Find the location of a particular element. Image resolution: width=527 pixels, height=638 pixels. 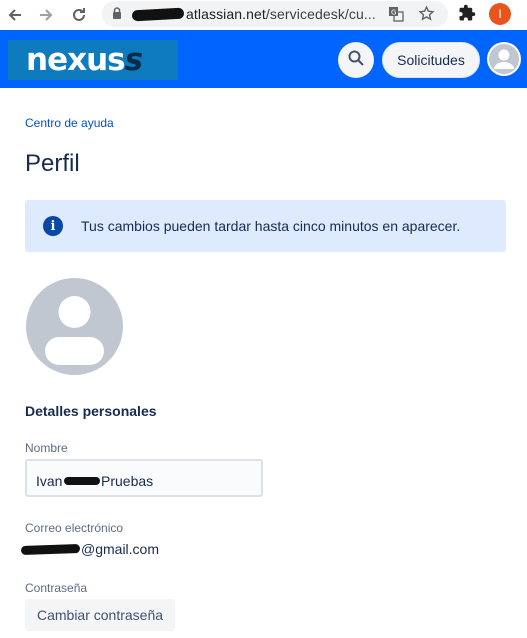

password-label: Contraseña is located at coordinates (56, 588).